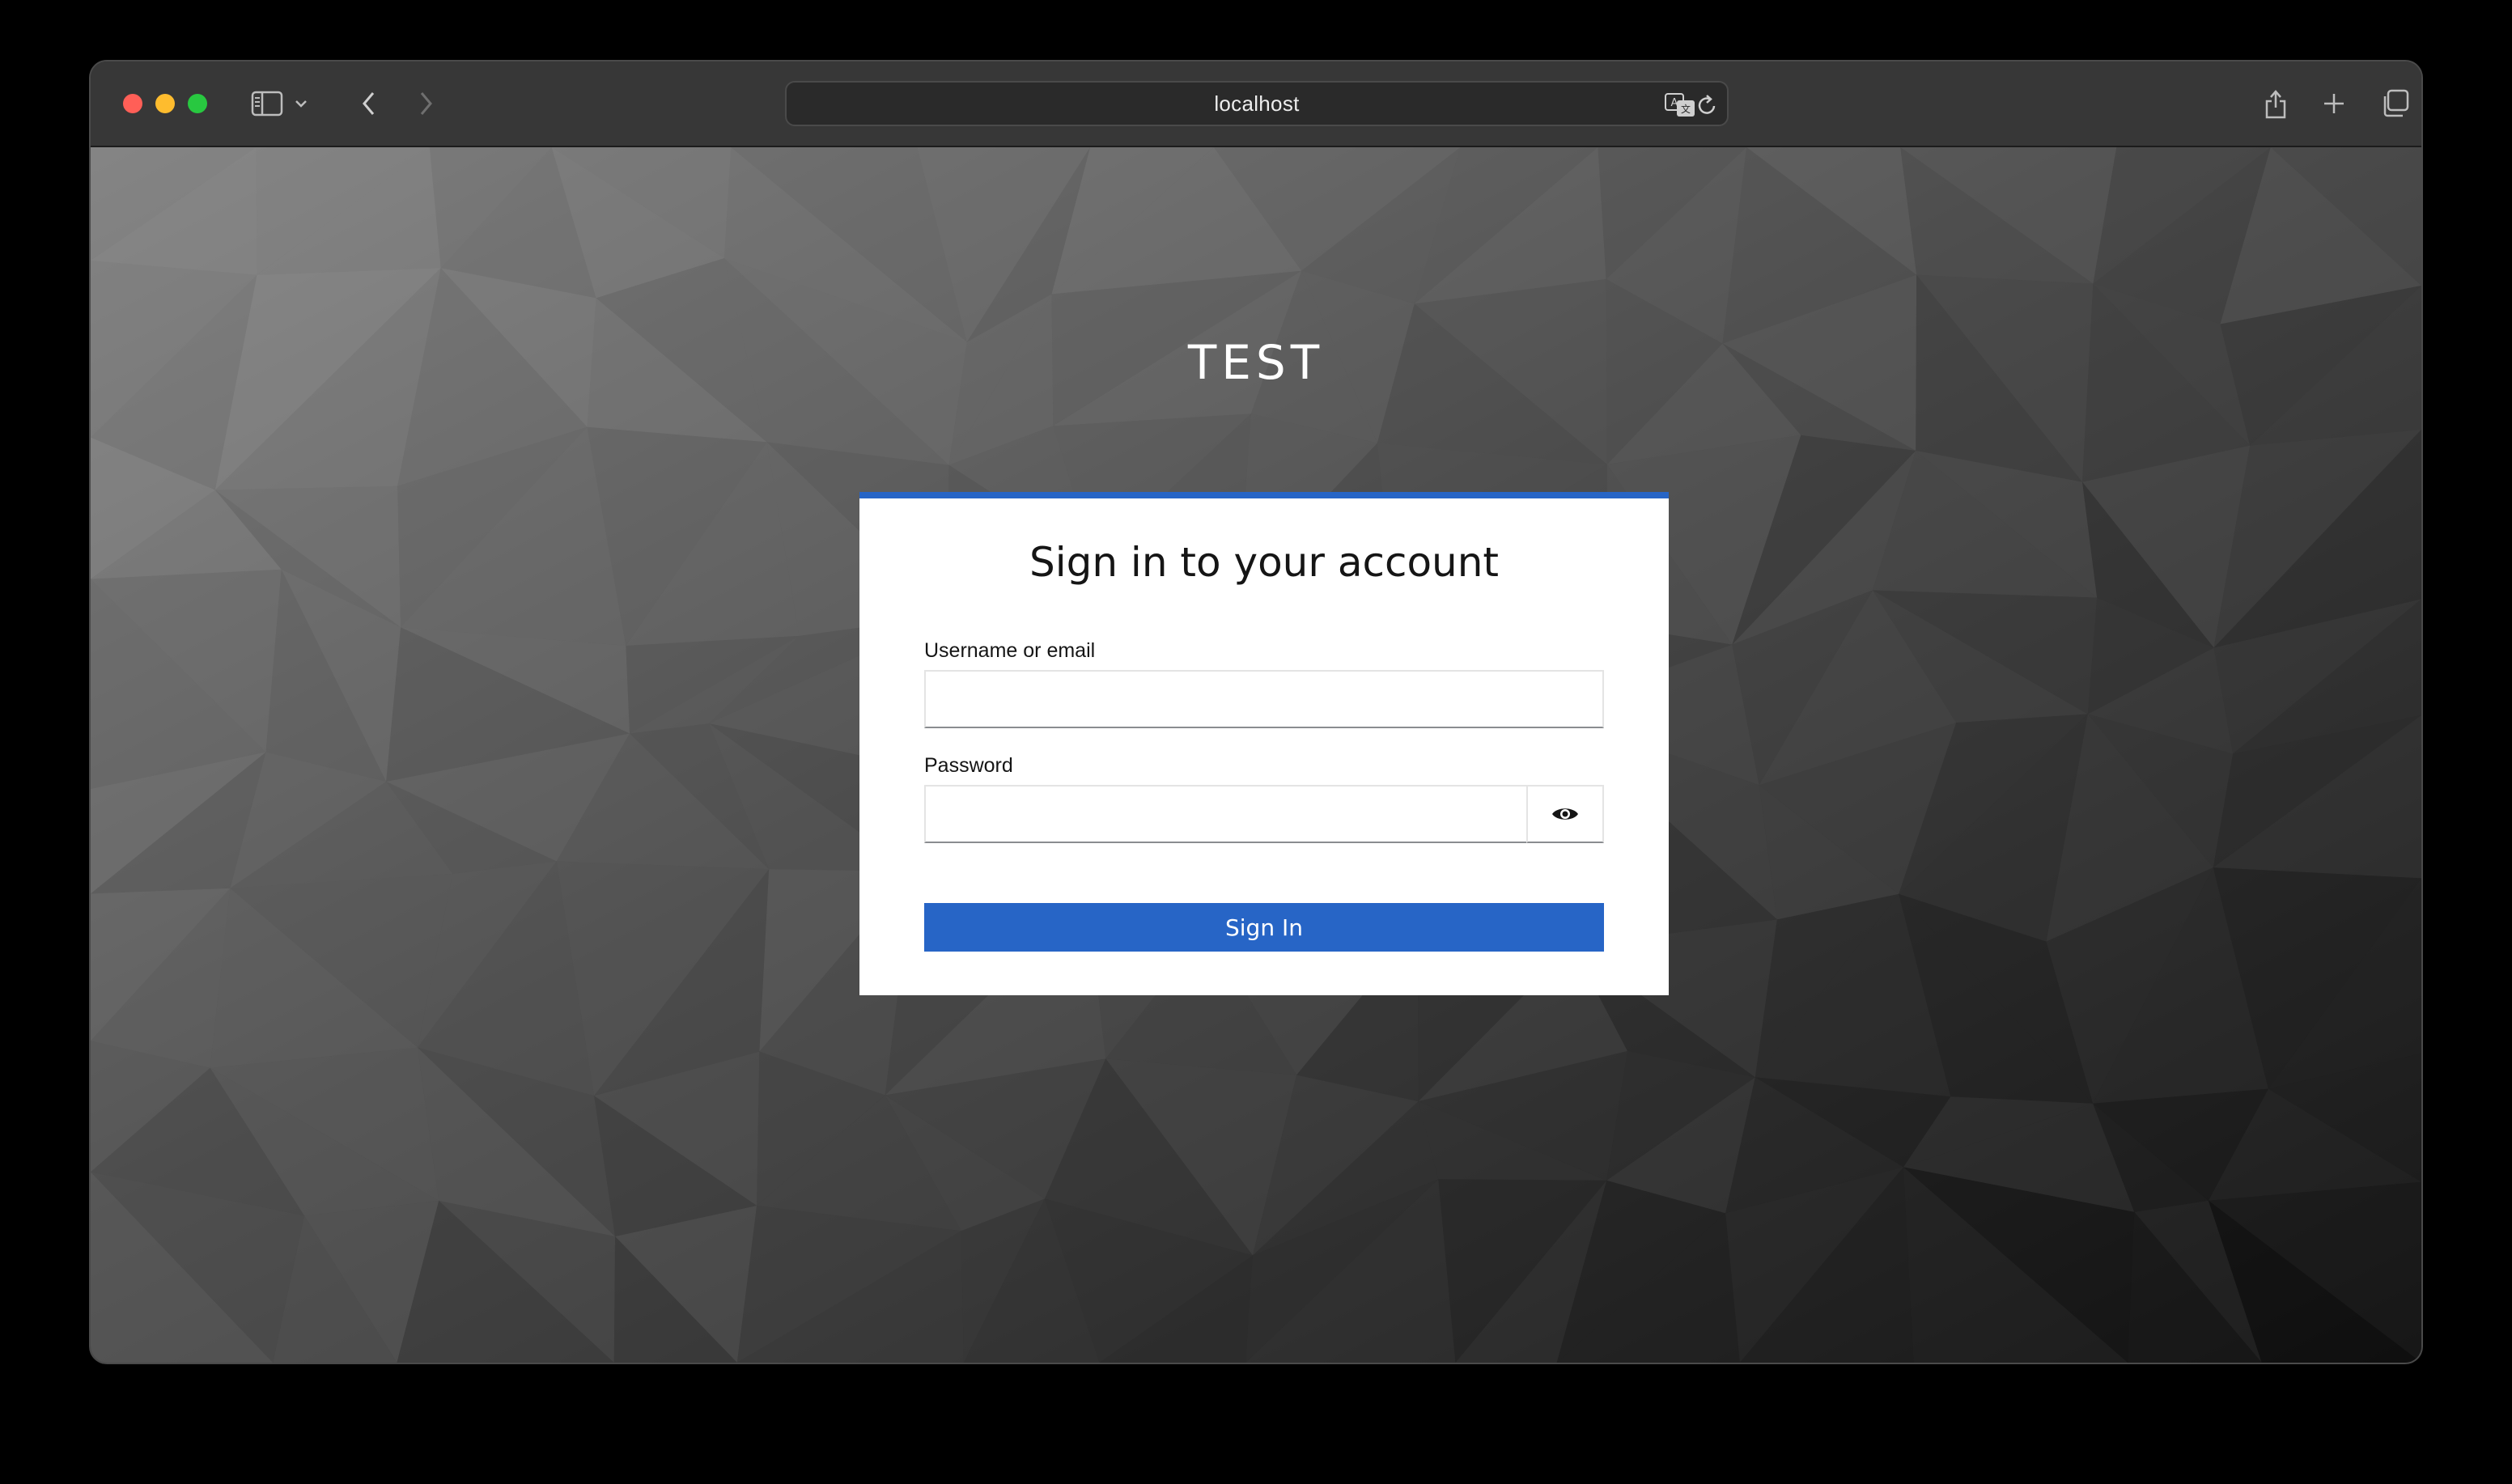  Describe the element at coordinates (1264, 927) in the screenshot. I see `sign-in-button: Sign In` at that location.